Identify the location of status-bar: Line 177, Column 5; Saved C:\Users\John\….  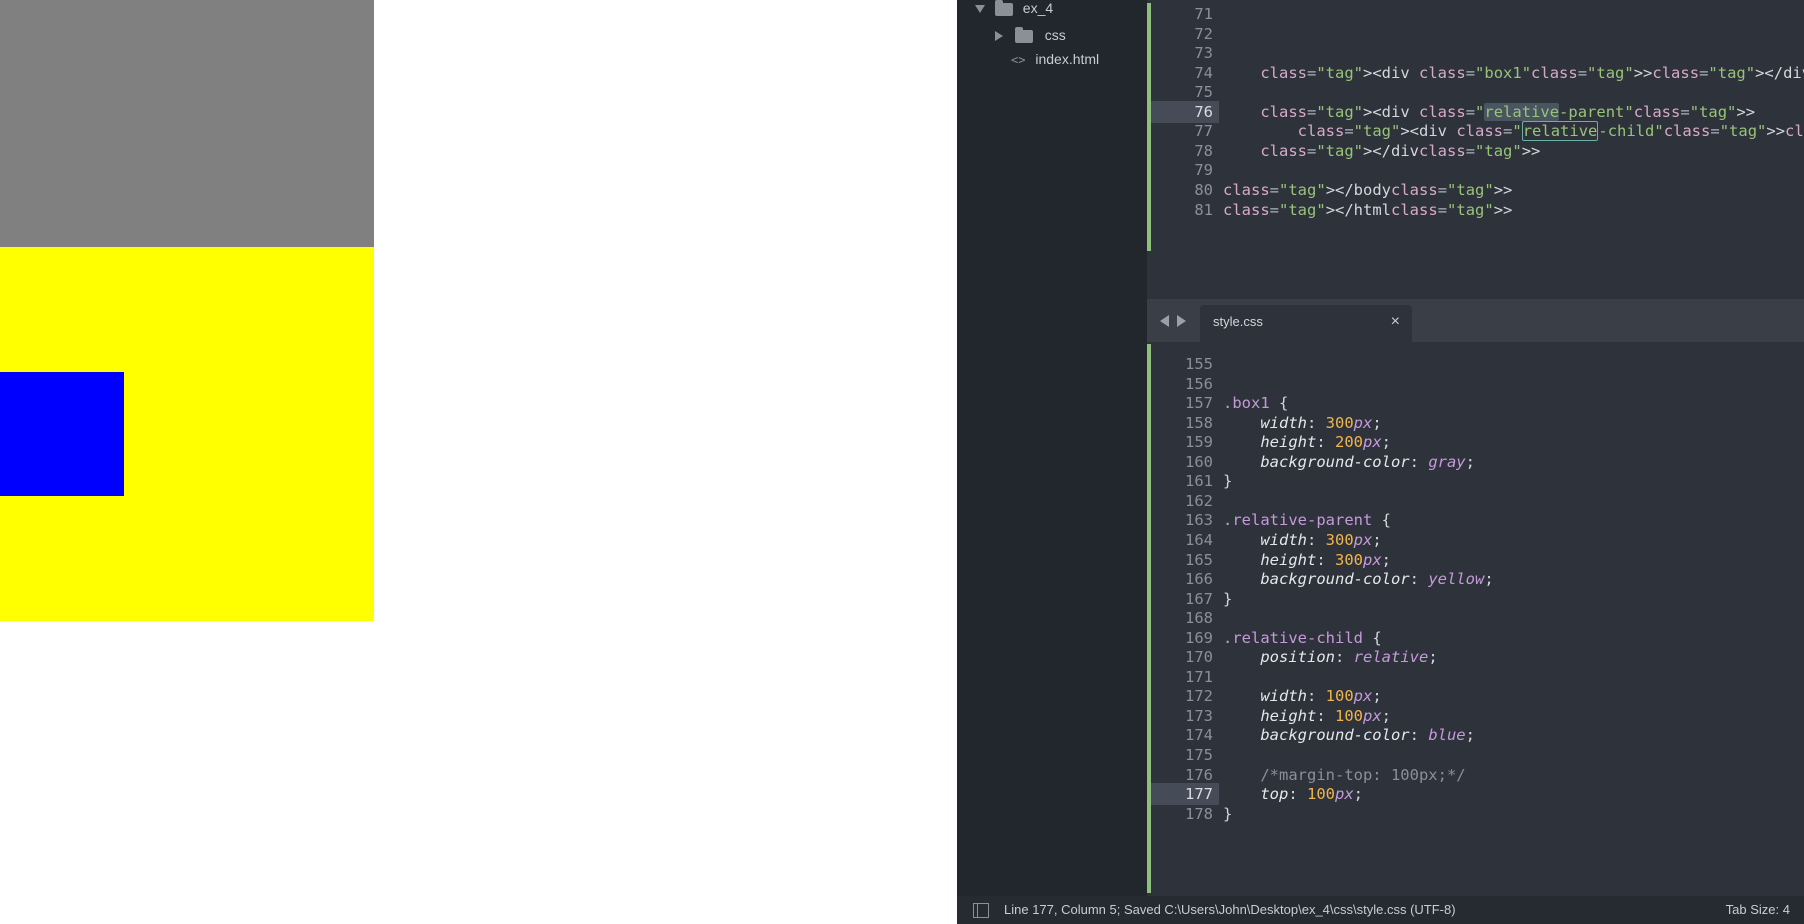
(1380, 910).